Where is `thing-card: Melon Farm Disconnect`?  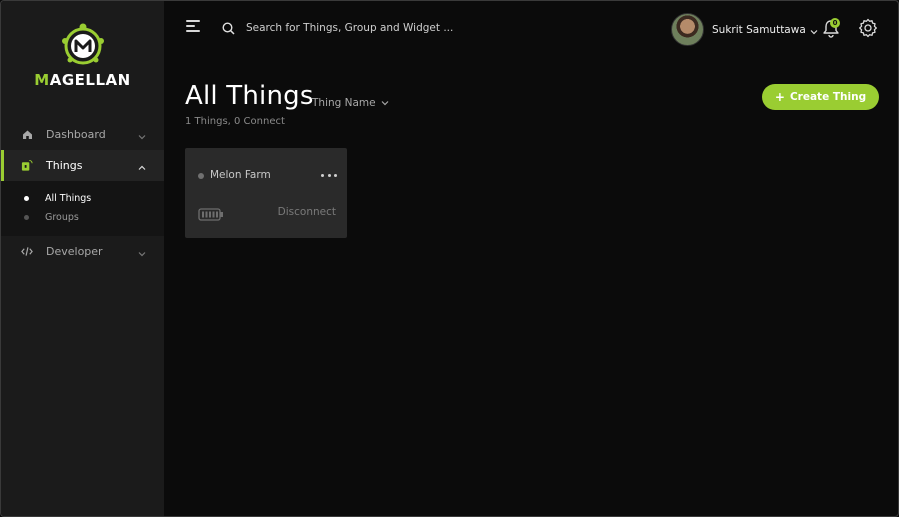 thing-card: Melon Farm Disconnect is located at coordinates (266, 193).